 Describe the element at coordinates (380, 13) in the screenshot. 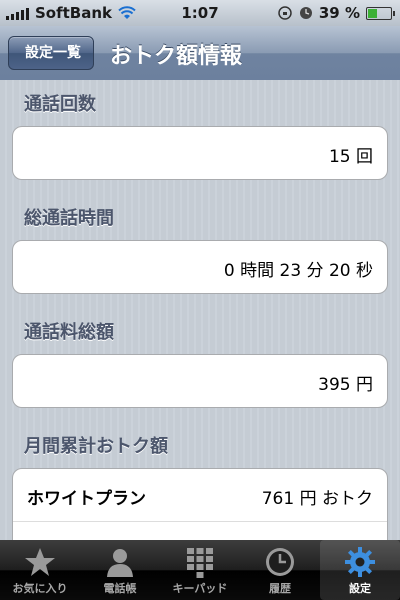

I see `battery-icon` at that location.